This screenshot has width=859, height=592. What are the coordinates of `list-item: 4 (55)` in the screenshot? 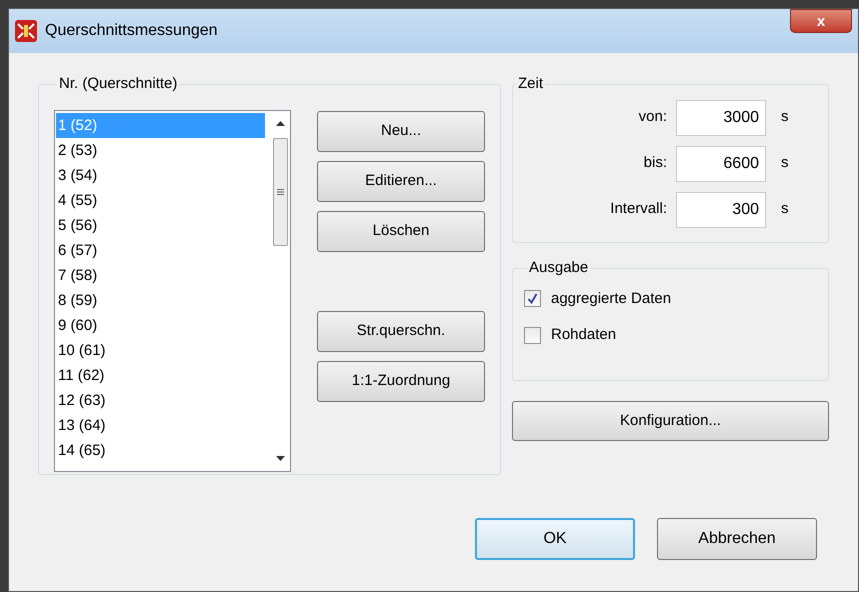 It's located at (160, 200).